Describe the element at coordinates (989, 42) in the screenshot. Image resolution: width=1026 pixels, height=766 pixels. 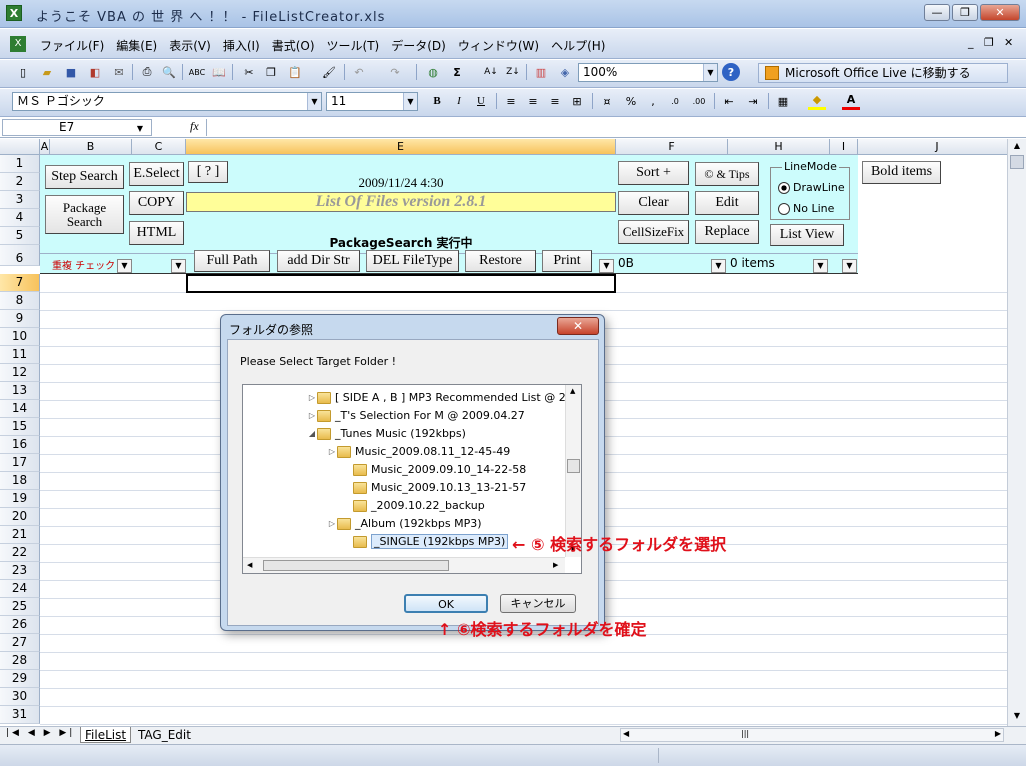
I see `doc-restore-icon: ❐` at that location.